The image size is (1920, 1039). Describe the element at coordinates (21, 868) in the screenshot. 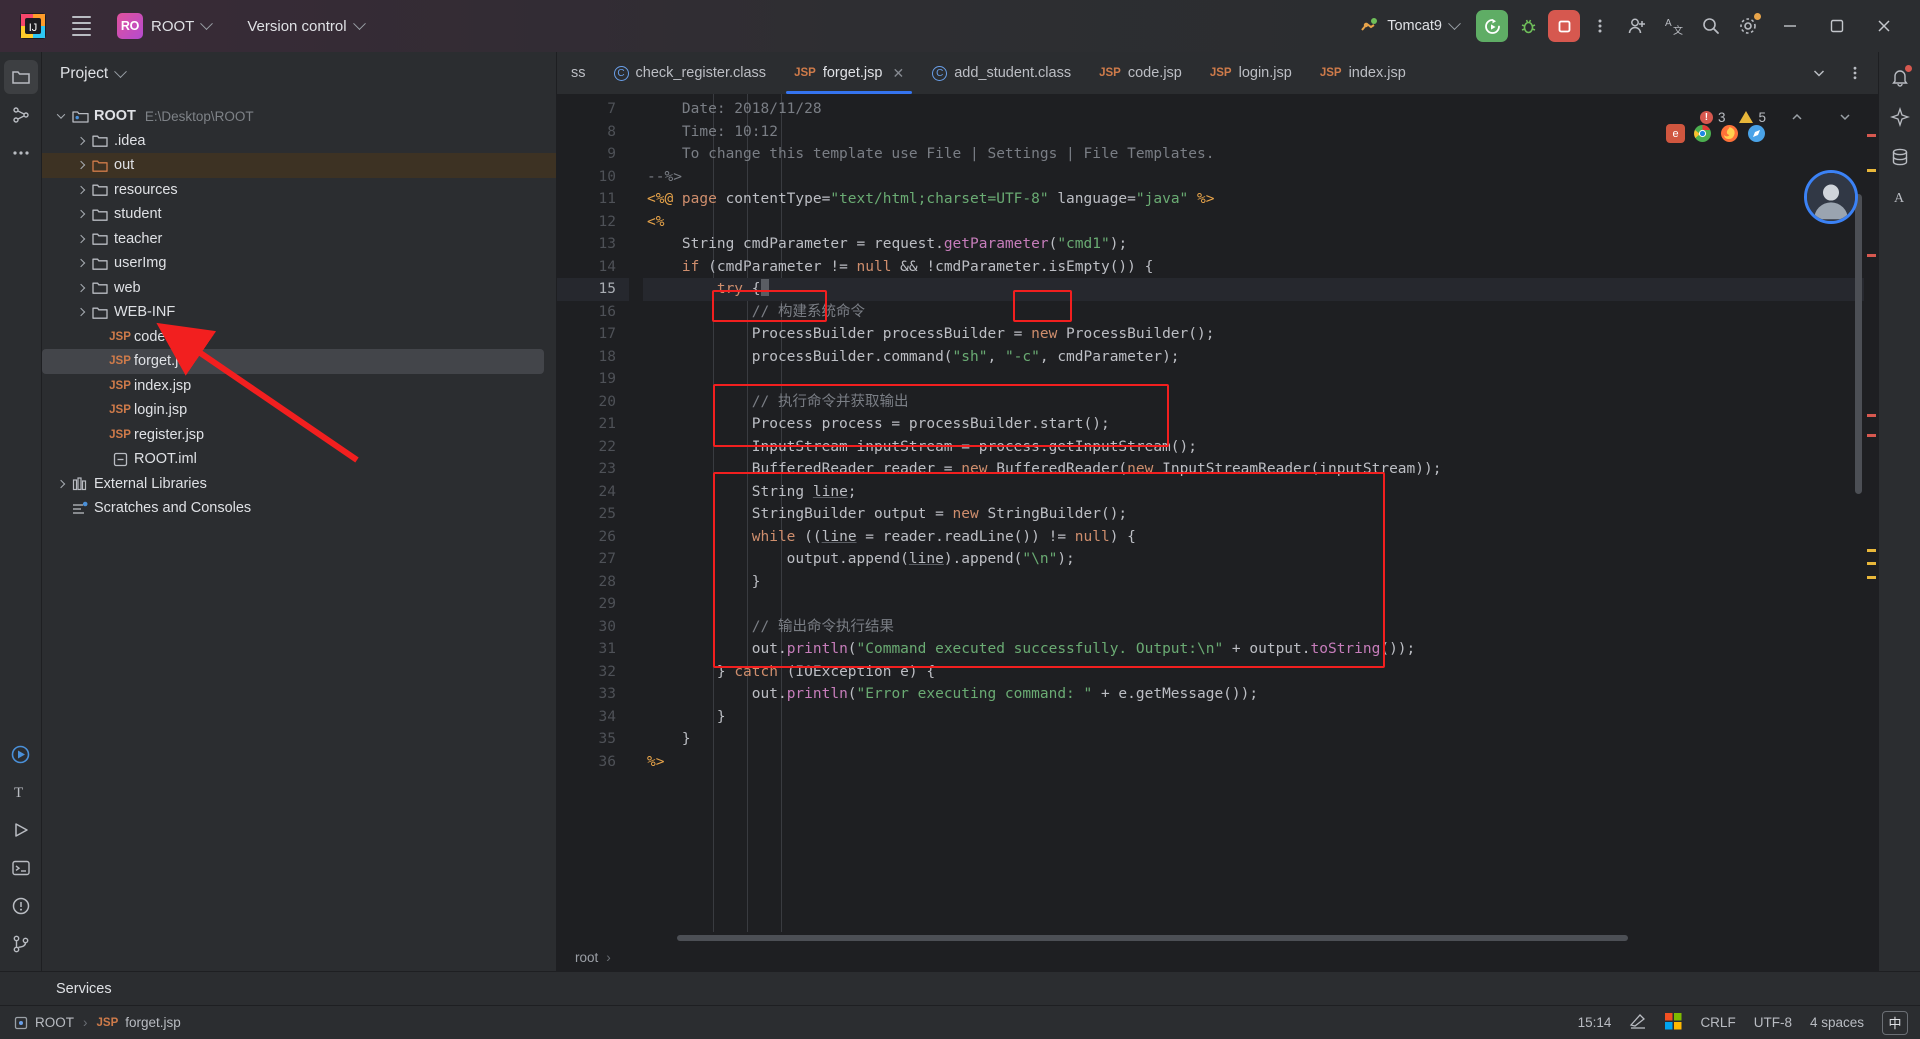

I see `sidebar-item-terminal` at that location.